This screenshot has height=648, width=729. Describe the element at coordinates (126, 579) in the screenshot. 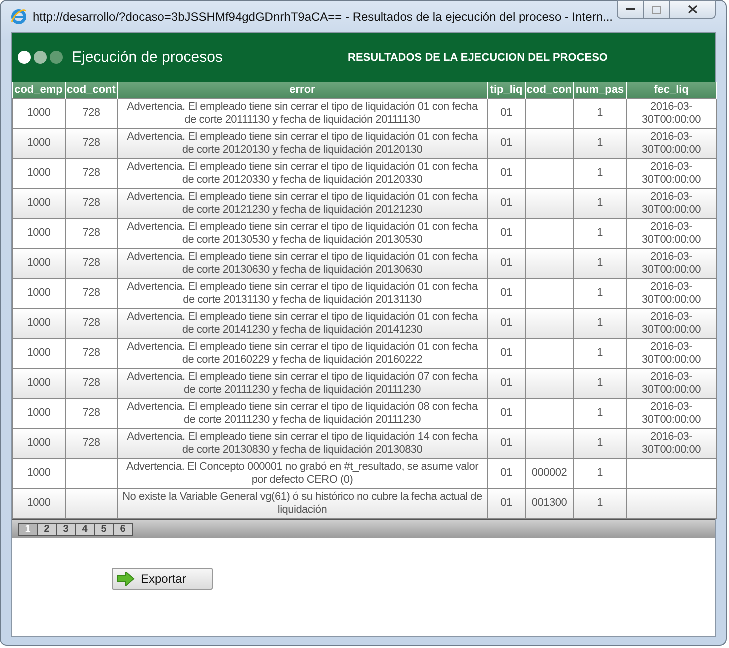

I see `arrow-icon` at that location.